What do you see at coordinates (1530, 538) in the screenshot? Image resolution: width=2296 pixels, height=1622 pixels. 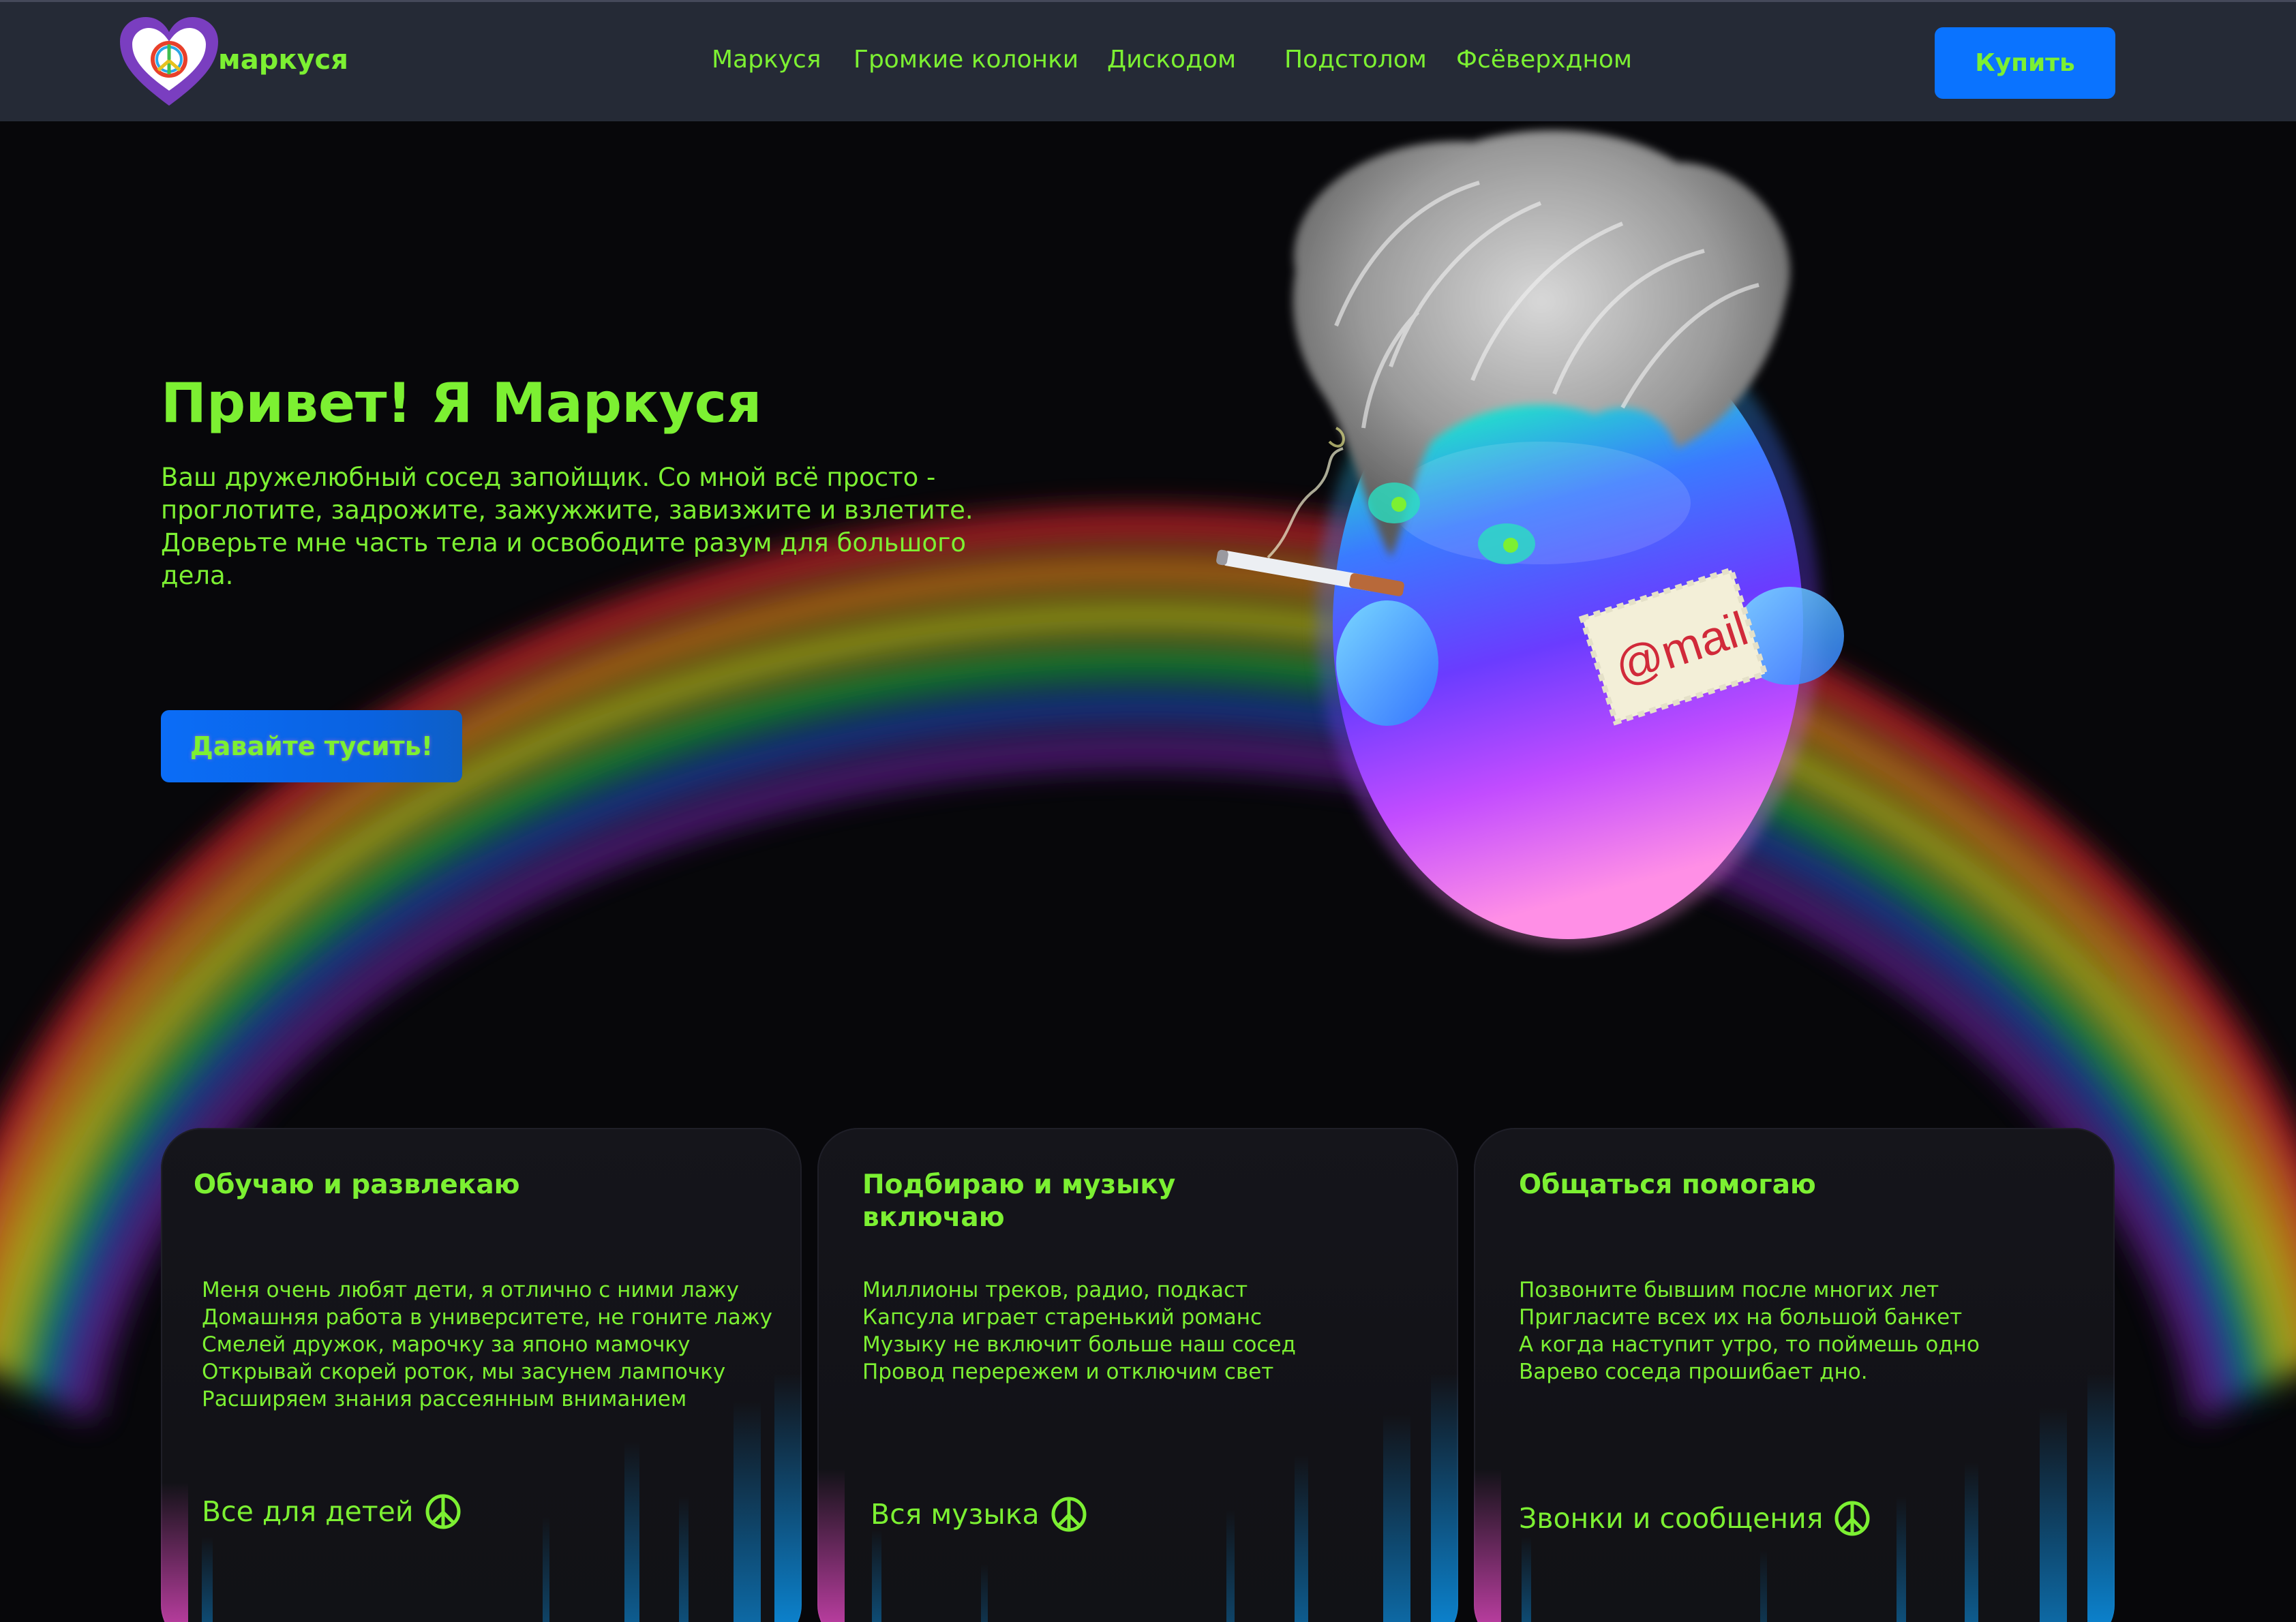 I see `mascot-illustration: @mail` at bounding box center [1530, 538].